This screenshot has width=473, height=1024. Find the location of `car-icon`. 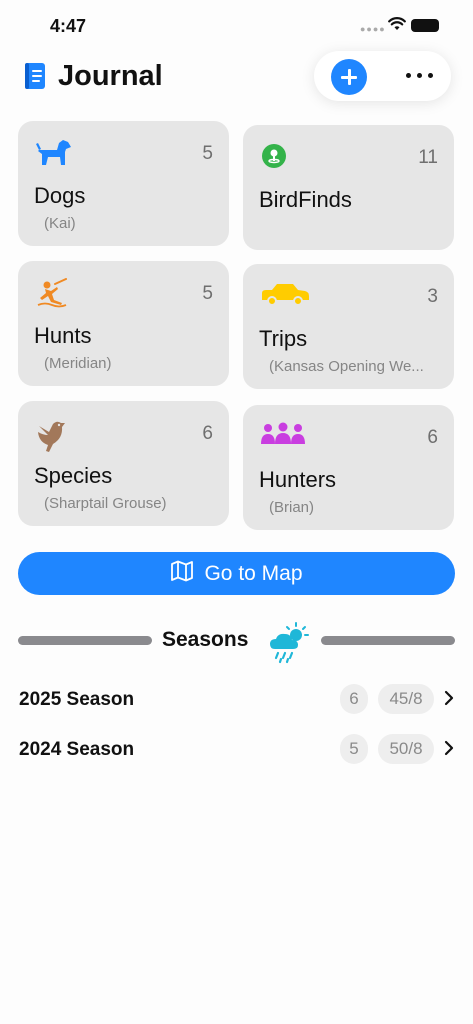

car-icon is located at coordinates (285, 296).